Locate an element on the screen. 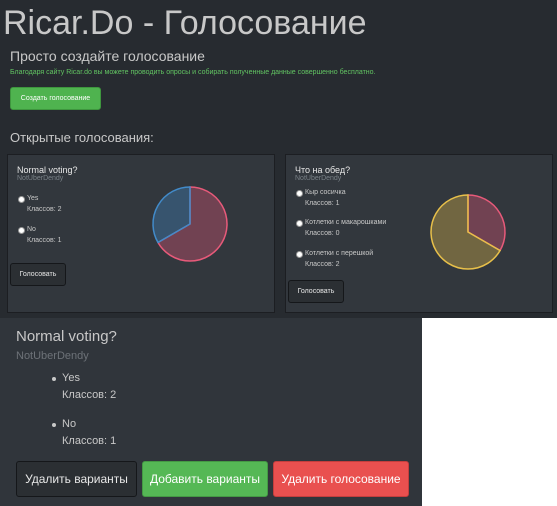 The width and height of the screenshot is (557, 506). delete-poll-button: Удалить голосование is located at coordinates (341, 479).